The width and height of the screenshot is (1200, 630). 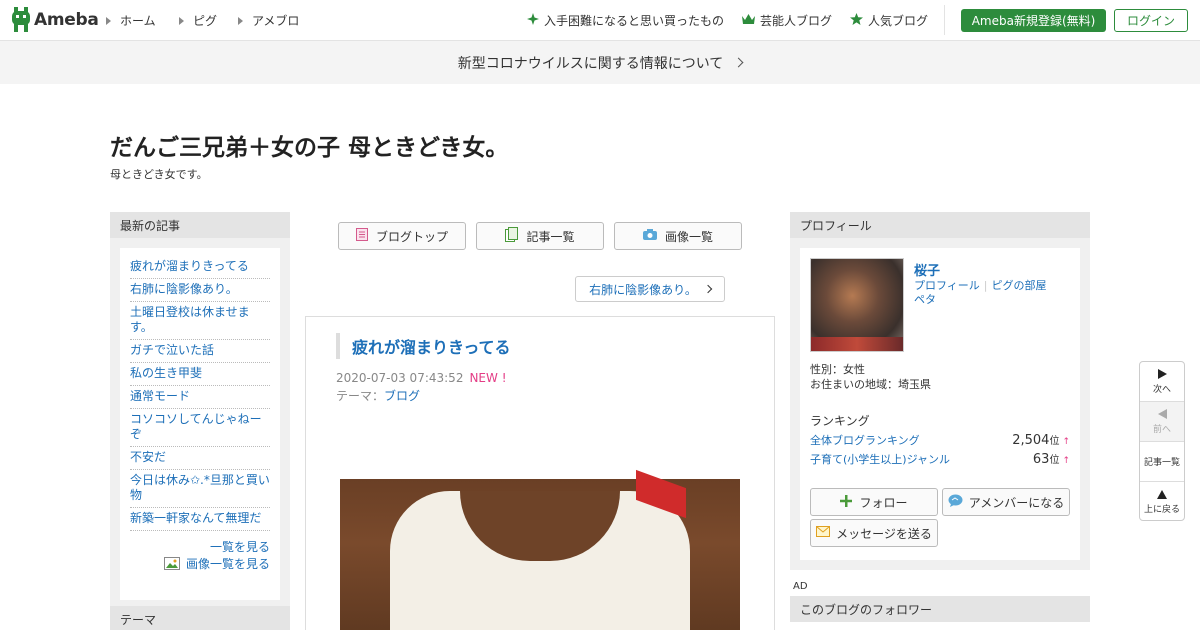 What do you see at coordinates (200, 397) in the screenshot?
I see `recent-article-item: 通常モード` at bounding box center [200, 397].